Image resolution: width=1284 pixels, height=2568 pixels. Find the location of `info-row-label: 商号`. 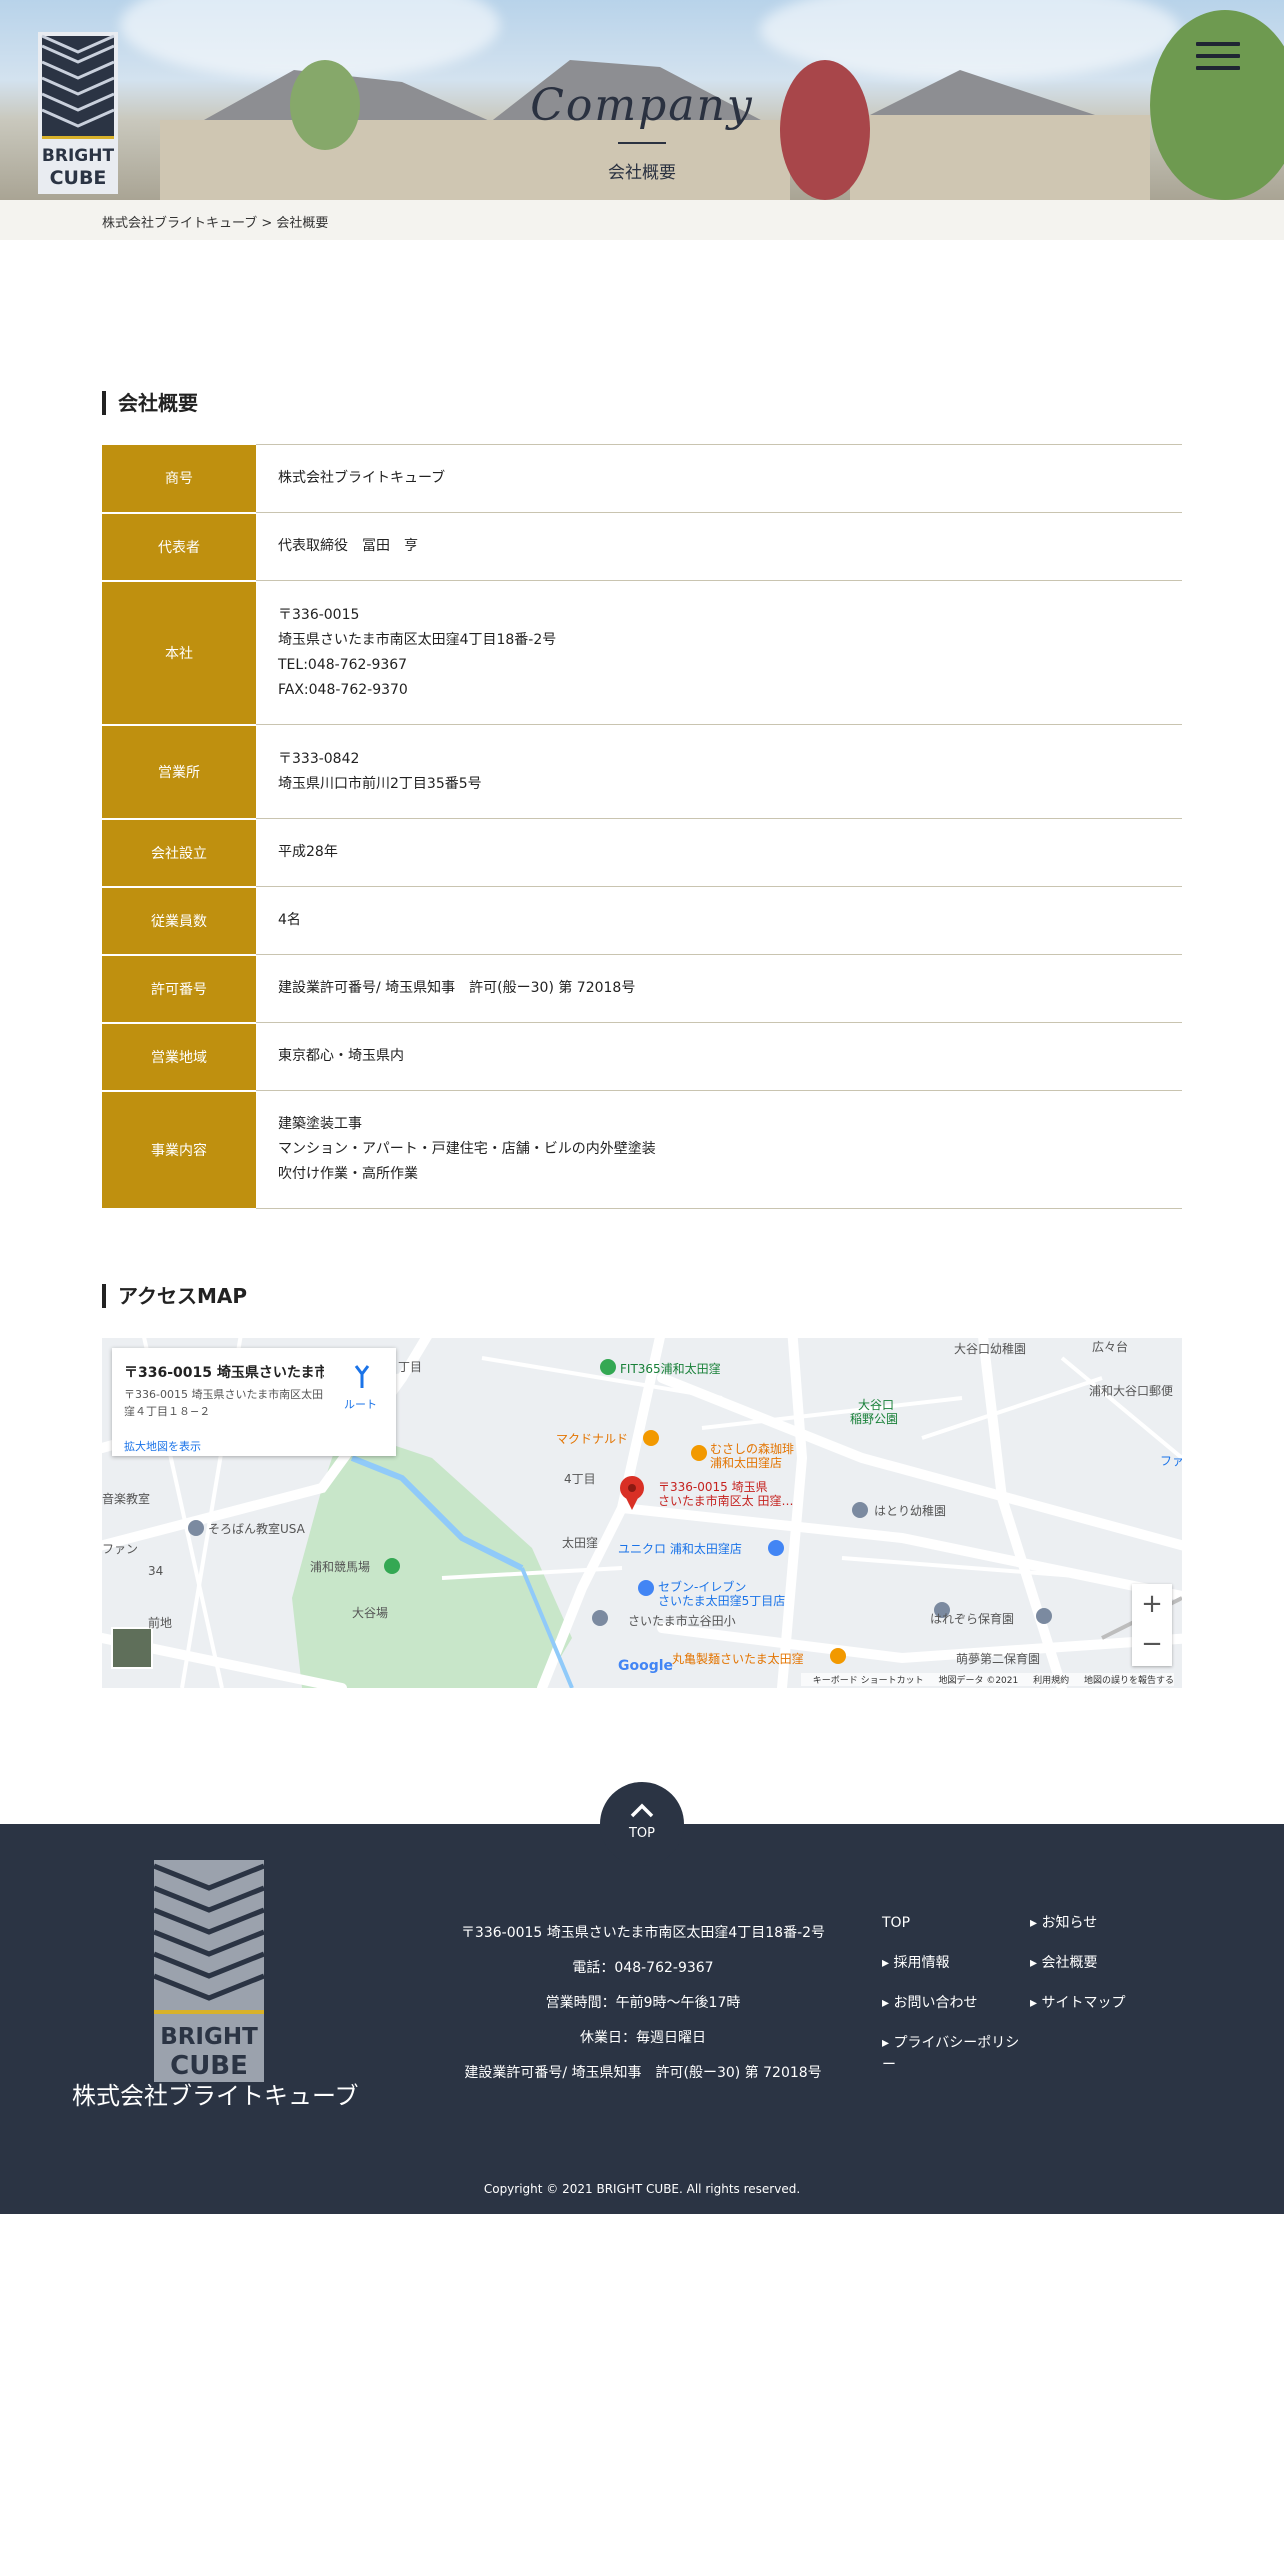

info-row-label: 商号 is located at coordinates (179, 479).